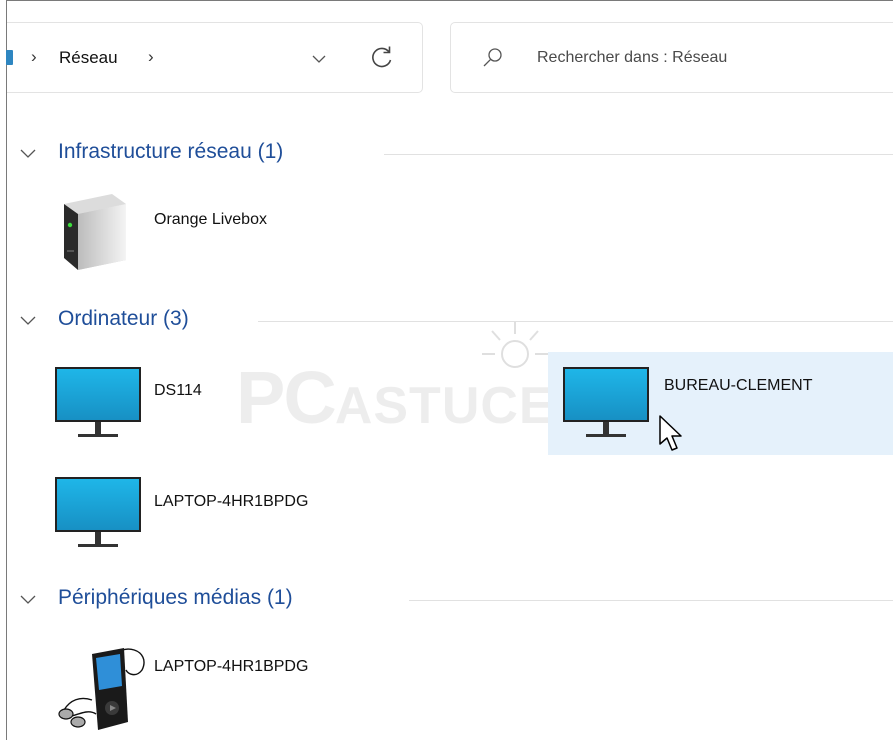 The width and height of the screenshot is (893, 740). I want to click on item-ds114: DS114, so click(198, 402).